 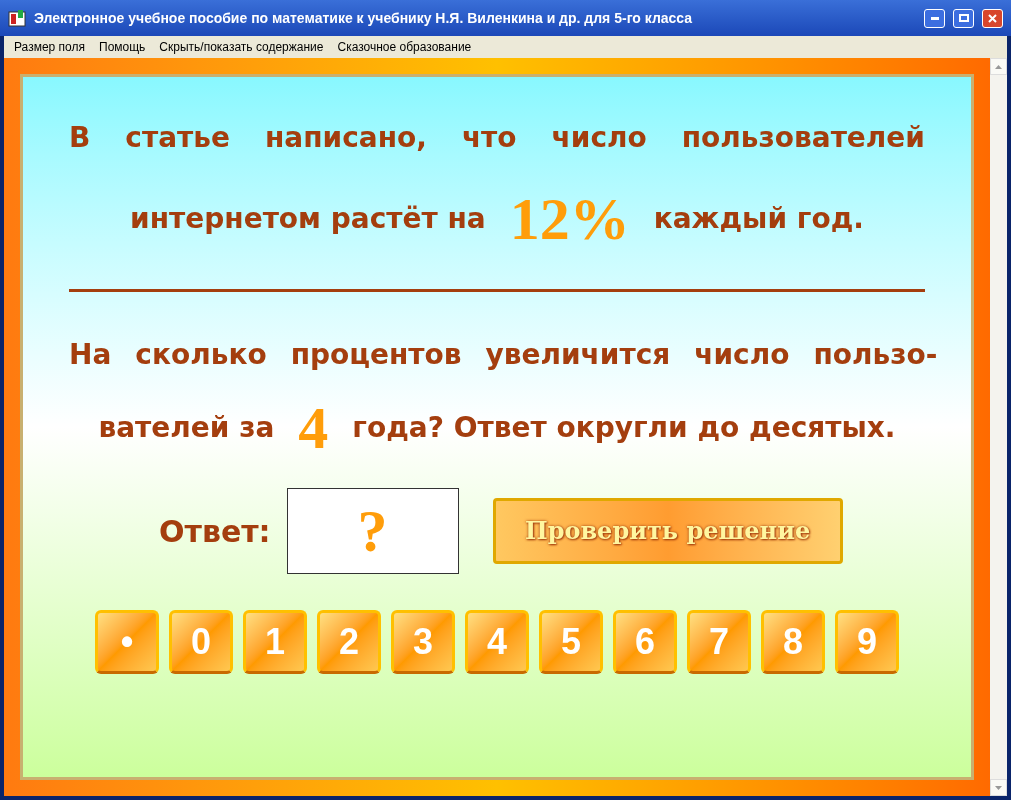 I want to click on question-word: статье, so click(x=177, y=138).